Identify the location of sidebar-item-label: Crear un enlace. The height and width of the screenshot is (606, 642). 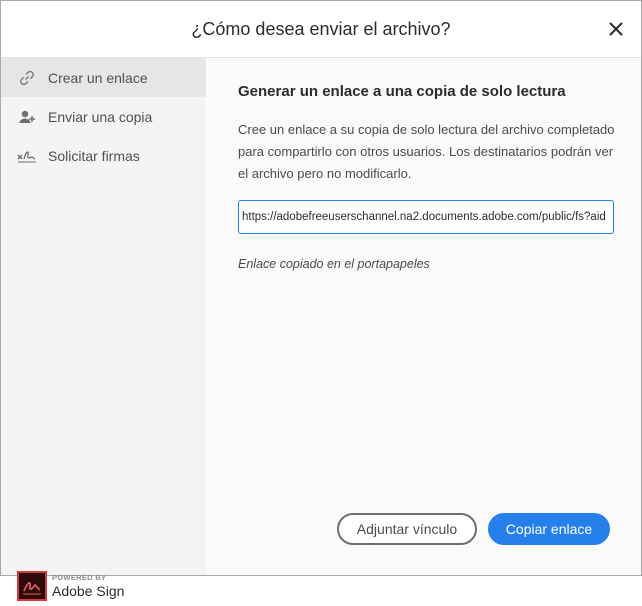
(98, 77).